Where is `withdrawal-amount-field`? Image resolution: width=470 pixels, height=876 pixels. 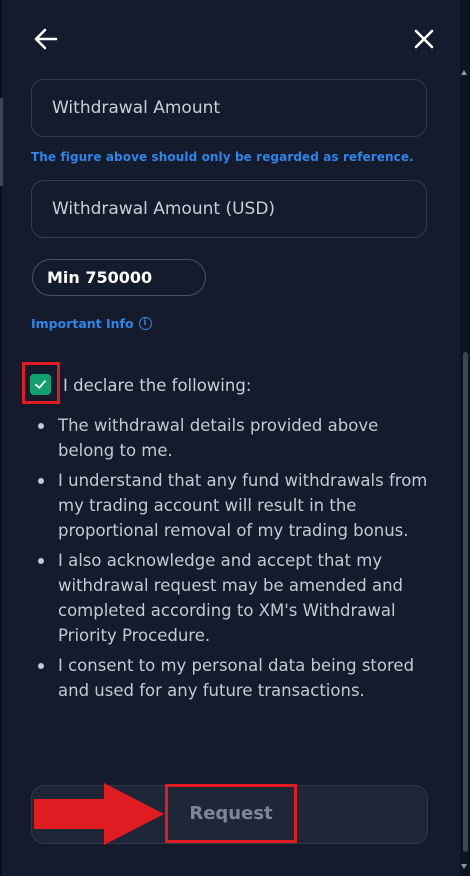
withdrawal-amount-field is located at coordinates (229, 108).